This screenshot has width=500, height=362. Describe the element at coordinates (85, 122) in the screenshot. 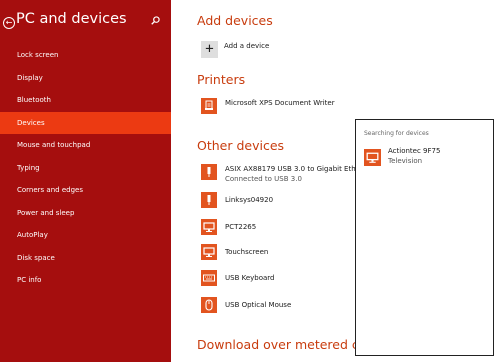

I see `sidebar-item-devices: Devices` at that location.